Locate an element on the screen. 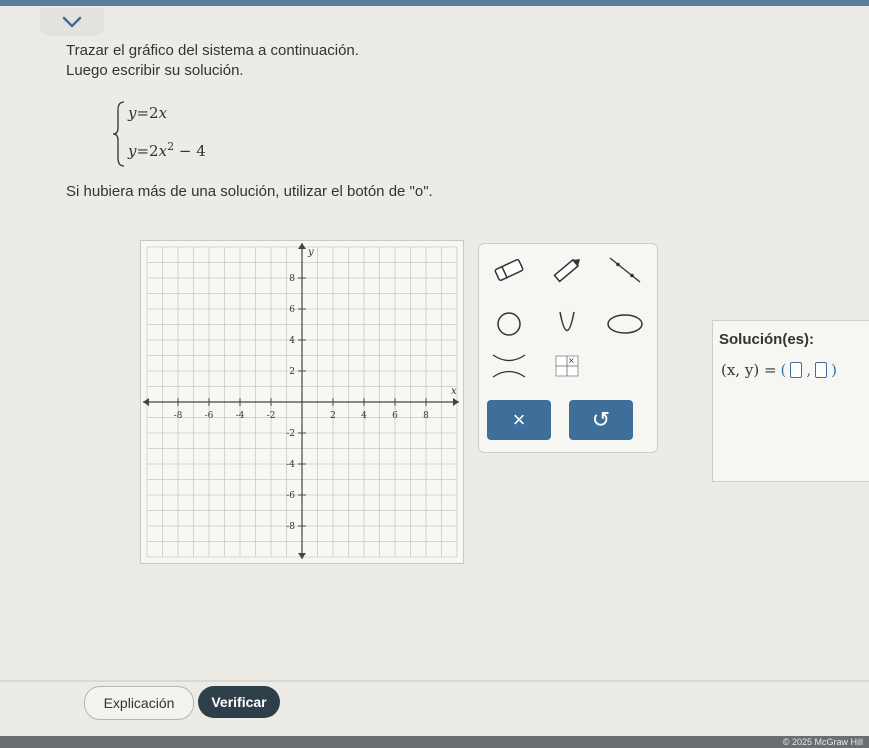 The width and height of the screenshot is (869, 748). ellipse-tool is located at coordinates (625, 324).